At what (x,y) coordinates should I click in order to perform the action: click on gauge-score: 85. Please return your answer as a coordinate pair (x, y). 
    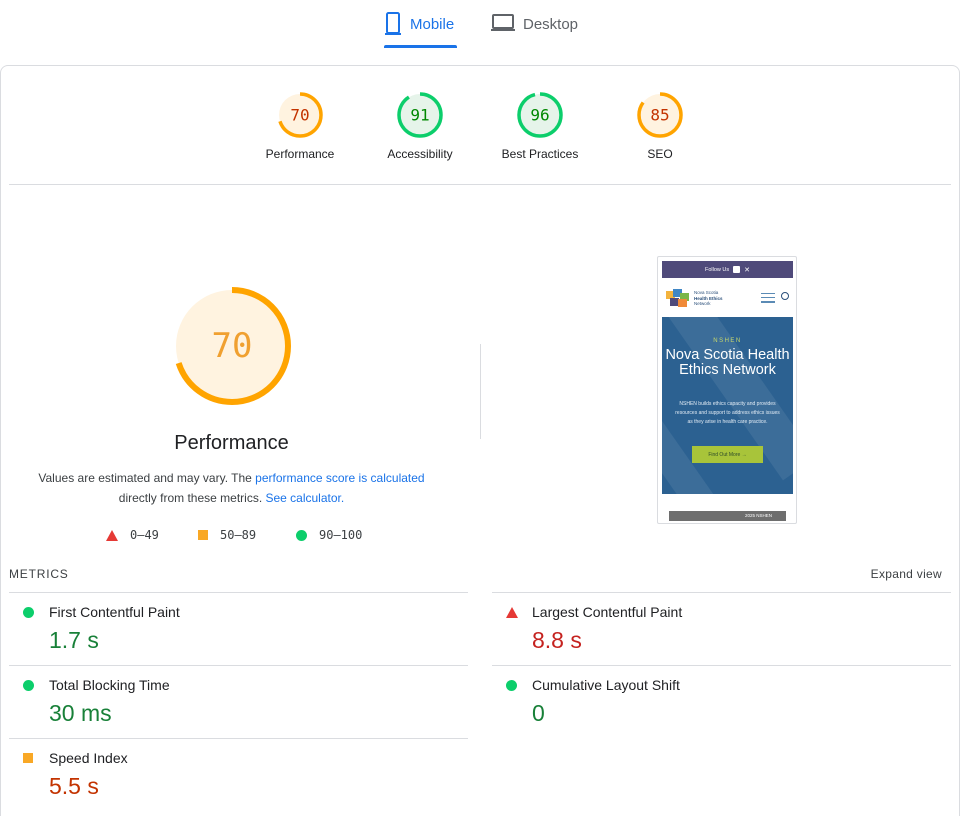
    Looking at the image, I should click on (659, 115).